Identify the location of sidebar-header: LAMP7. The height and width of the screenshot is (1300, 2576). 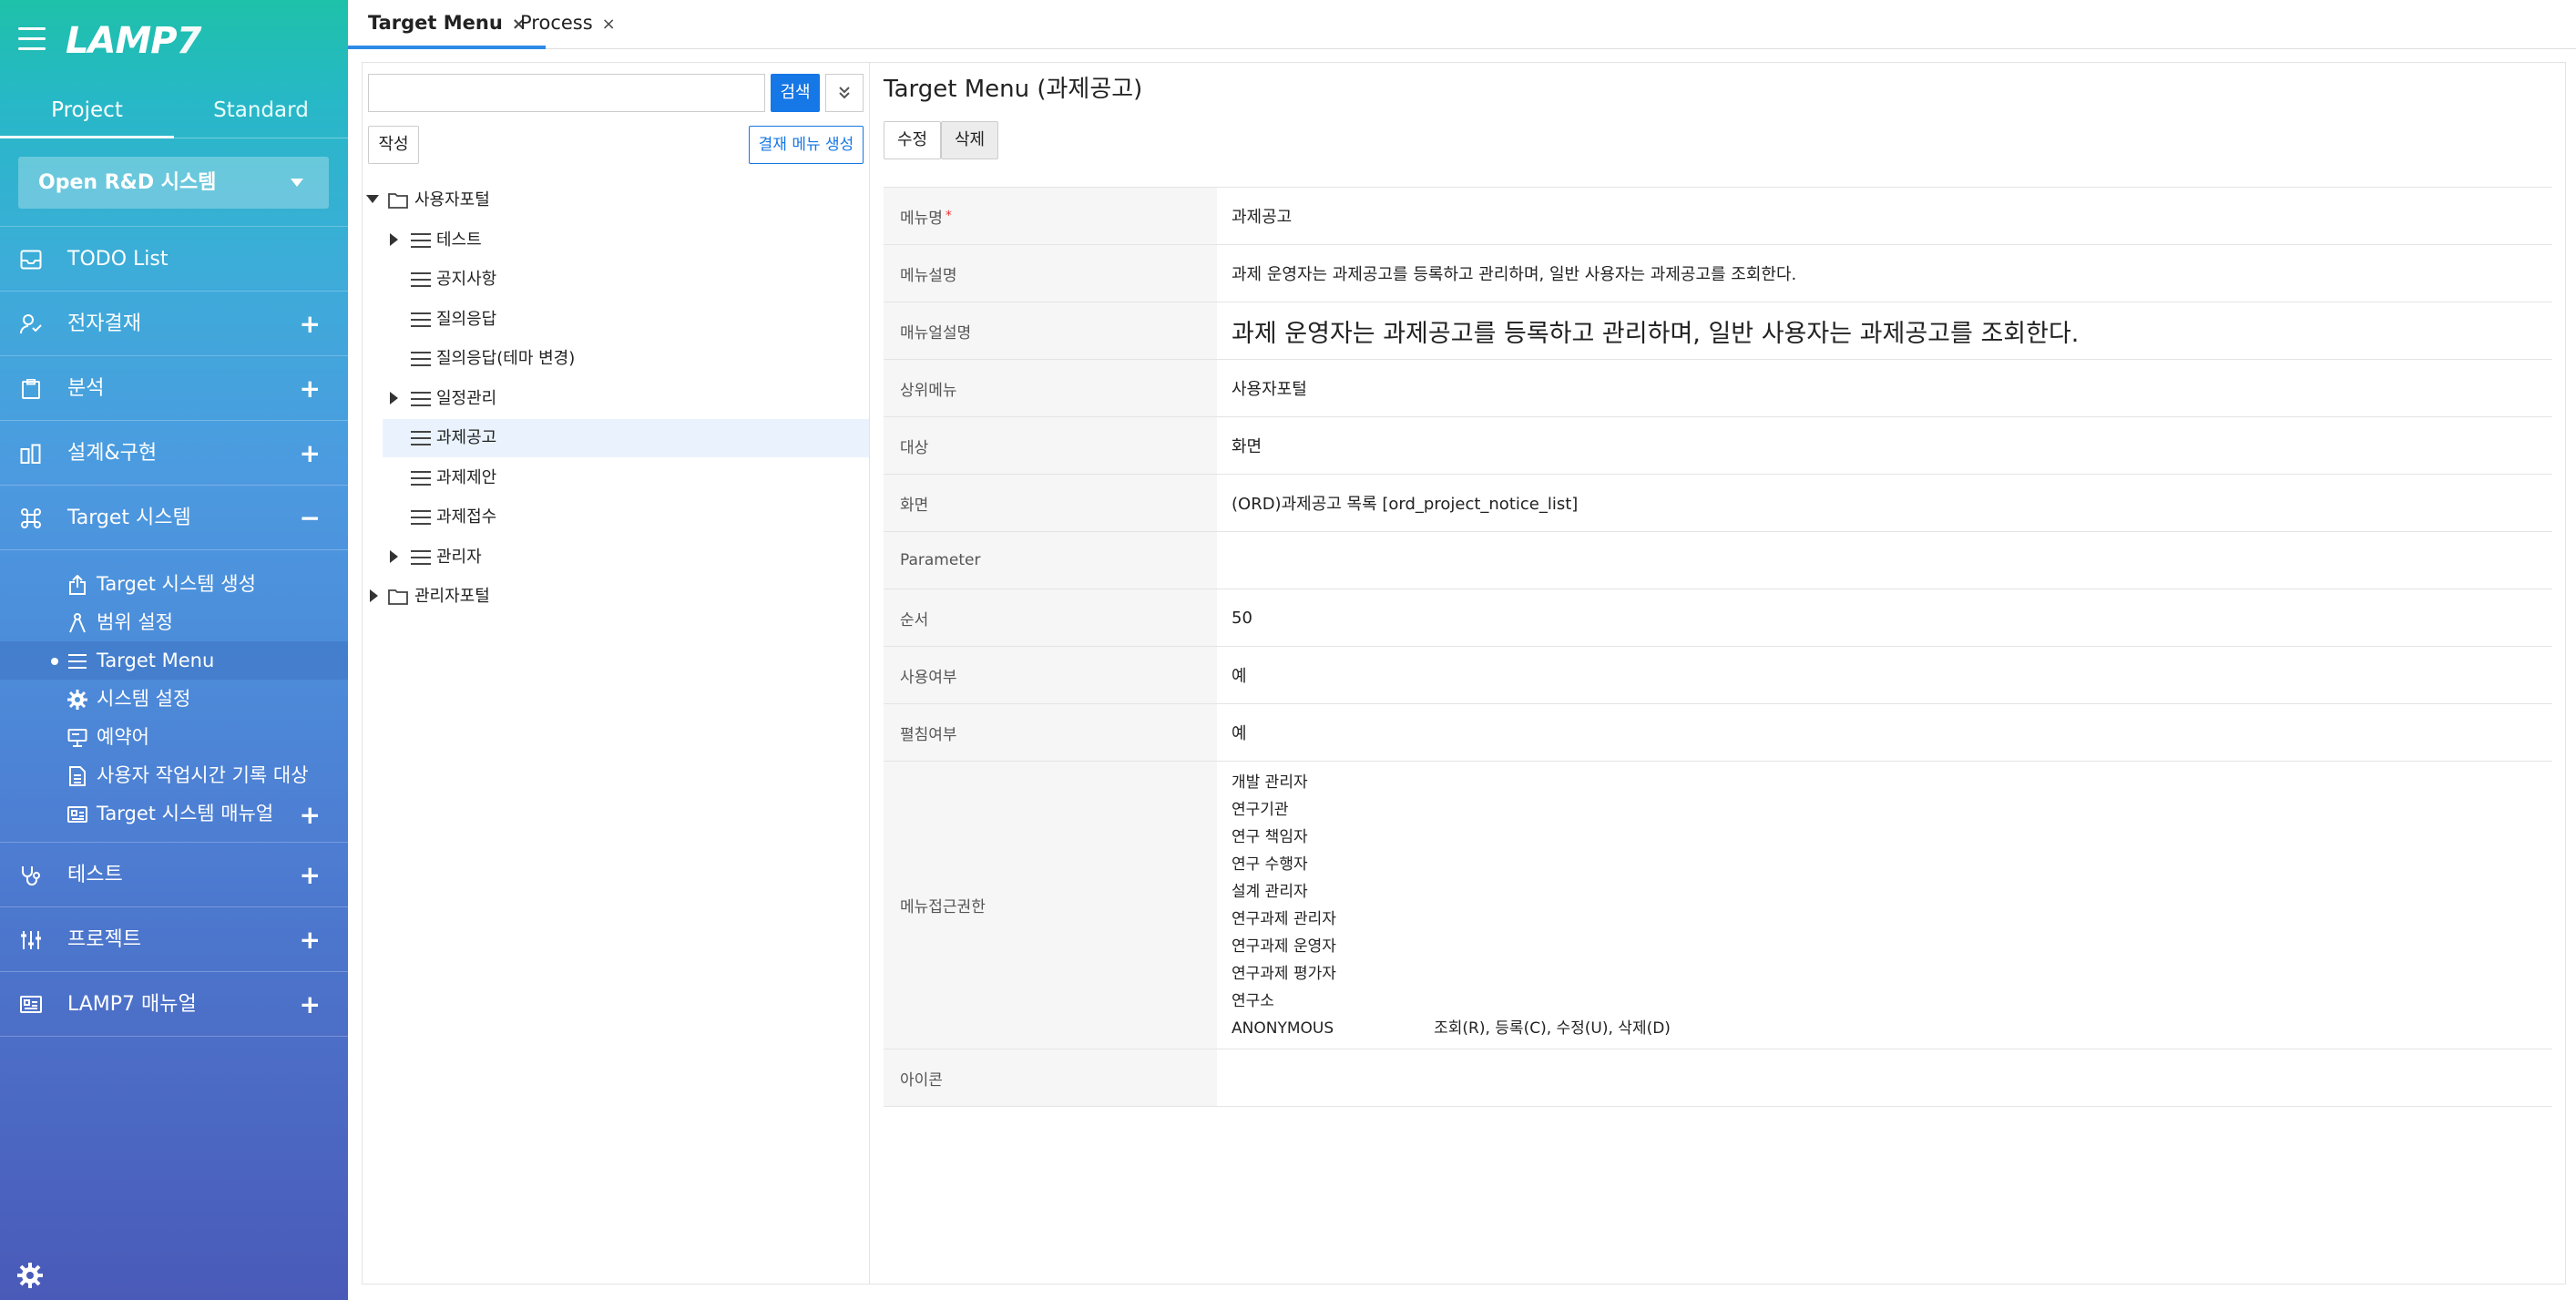
(174, 43).